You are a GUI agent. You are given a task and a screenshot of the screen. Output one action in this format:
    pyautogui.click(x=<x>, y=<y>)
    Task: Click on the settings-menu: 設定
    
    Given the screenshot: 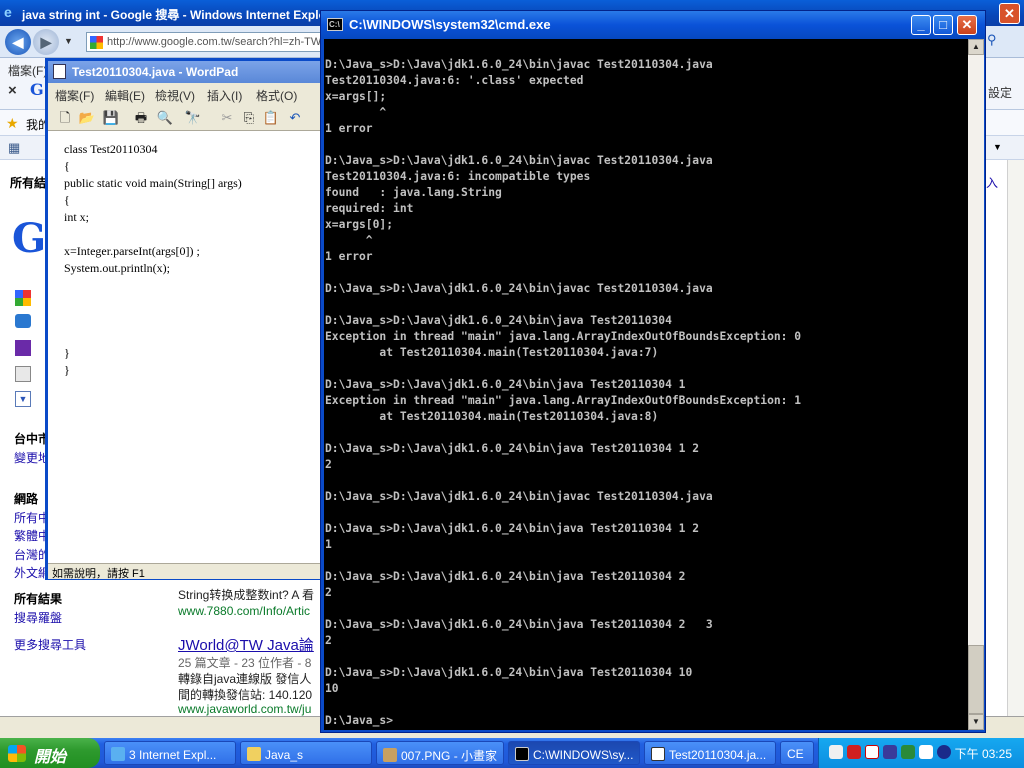 What is the action you would take?
    pyautogui.click(x=1000, y=92)
    